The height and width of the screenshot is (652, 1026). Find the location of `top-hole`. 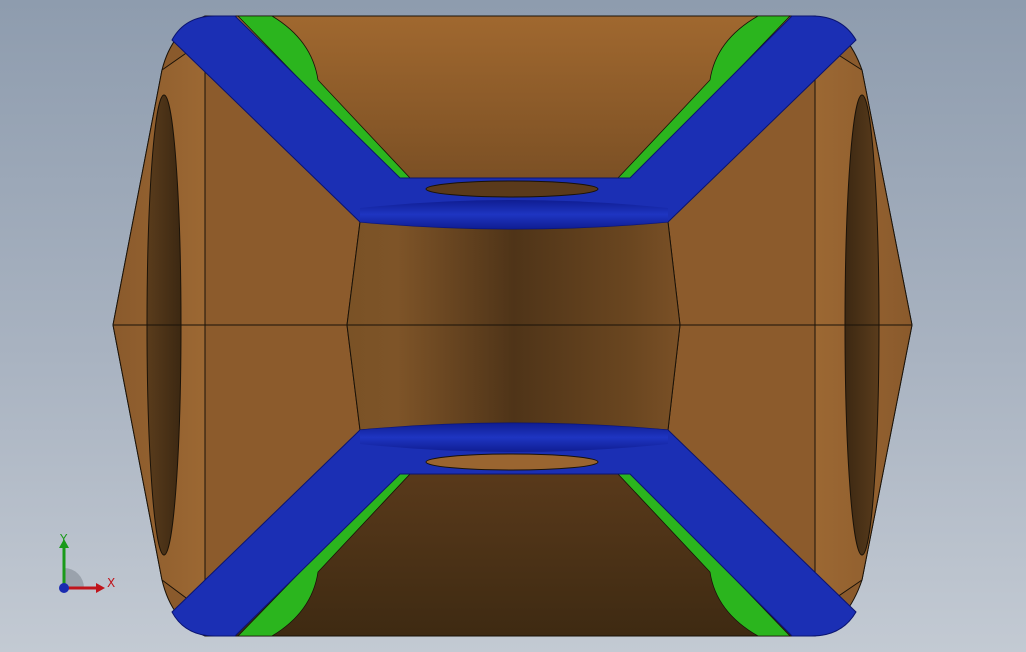

top-hole is located at coordinates (512, 189).